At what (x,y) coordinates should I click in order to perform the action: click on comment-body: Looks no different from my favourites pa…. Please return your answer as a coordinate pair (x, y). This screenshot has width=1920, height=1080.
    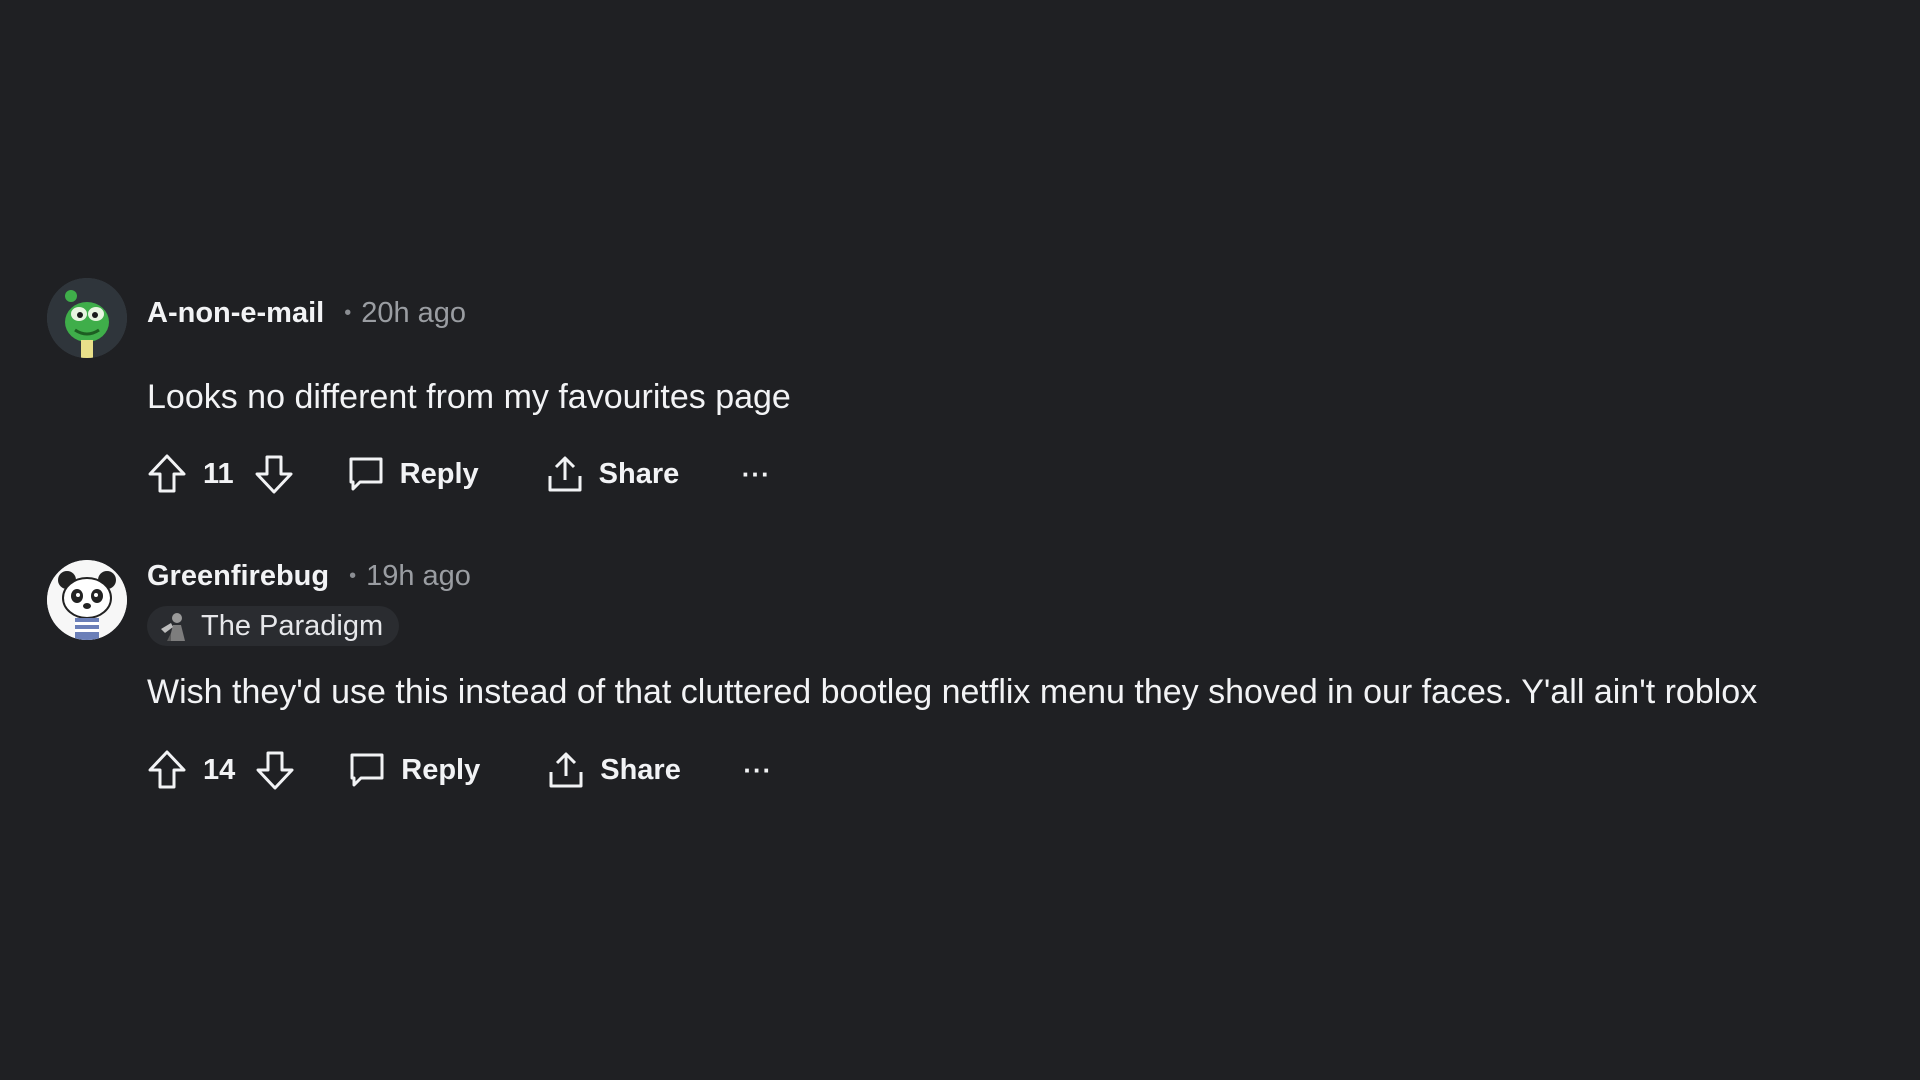
    Looking at the image, I should click on (469, 397).